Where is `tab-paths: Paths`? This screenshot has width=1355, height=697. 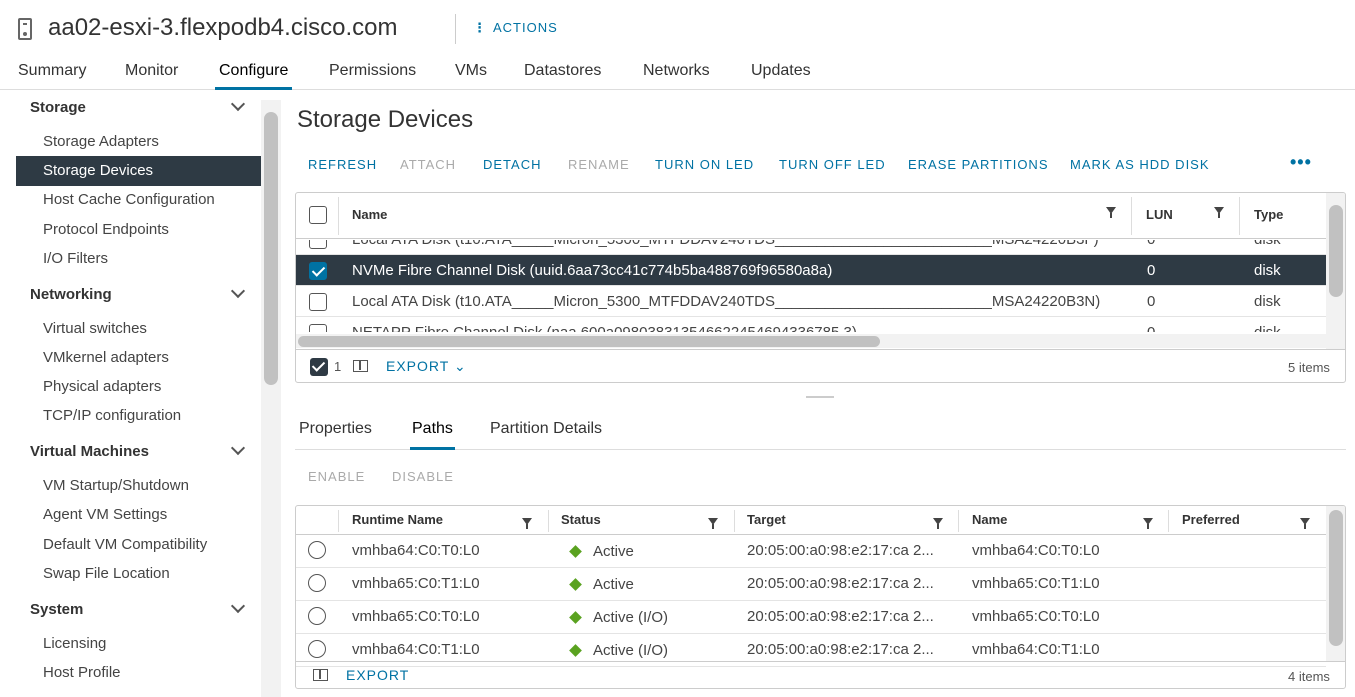
tab-paths: Paths is located at coordinates (432, 435).